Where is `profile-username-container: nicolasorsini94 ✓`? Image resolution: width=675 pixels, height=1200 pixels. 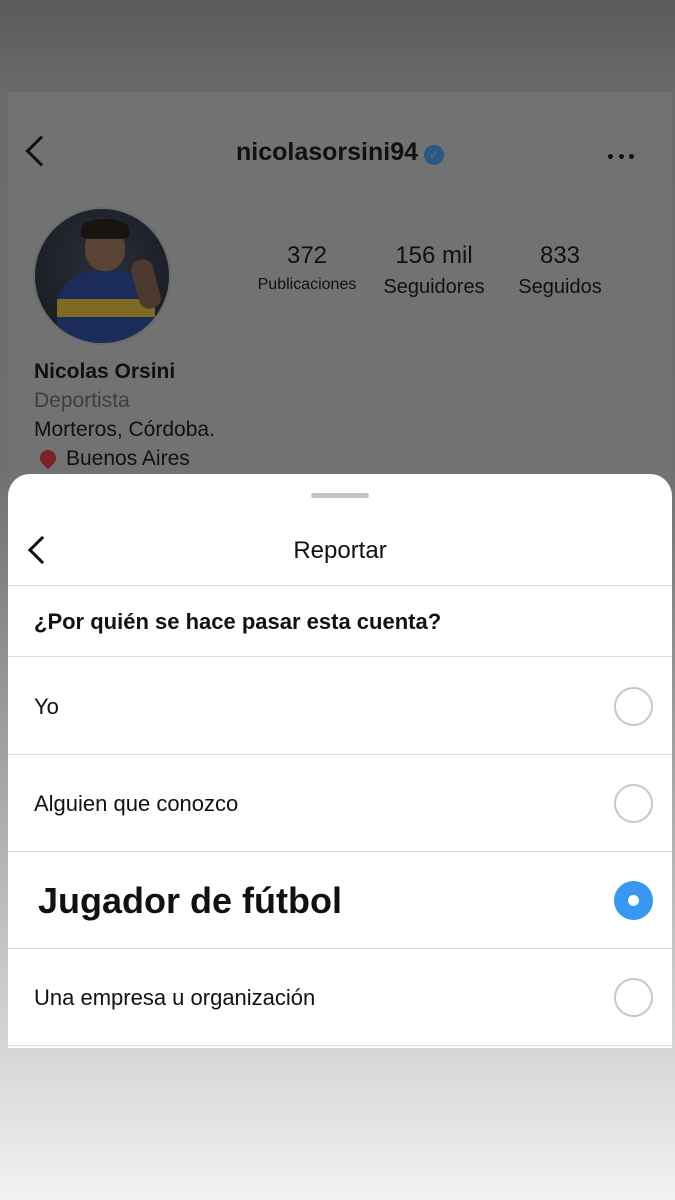
profile-username-container: nicolasorsini94 ✓ is located at coordinates (340, 152).